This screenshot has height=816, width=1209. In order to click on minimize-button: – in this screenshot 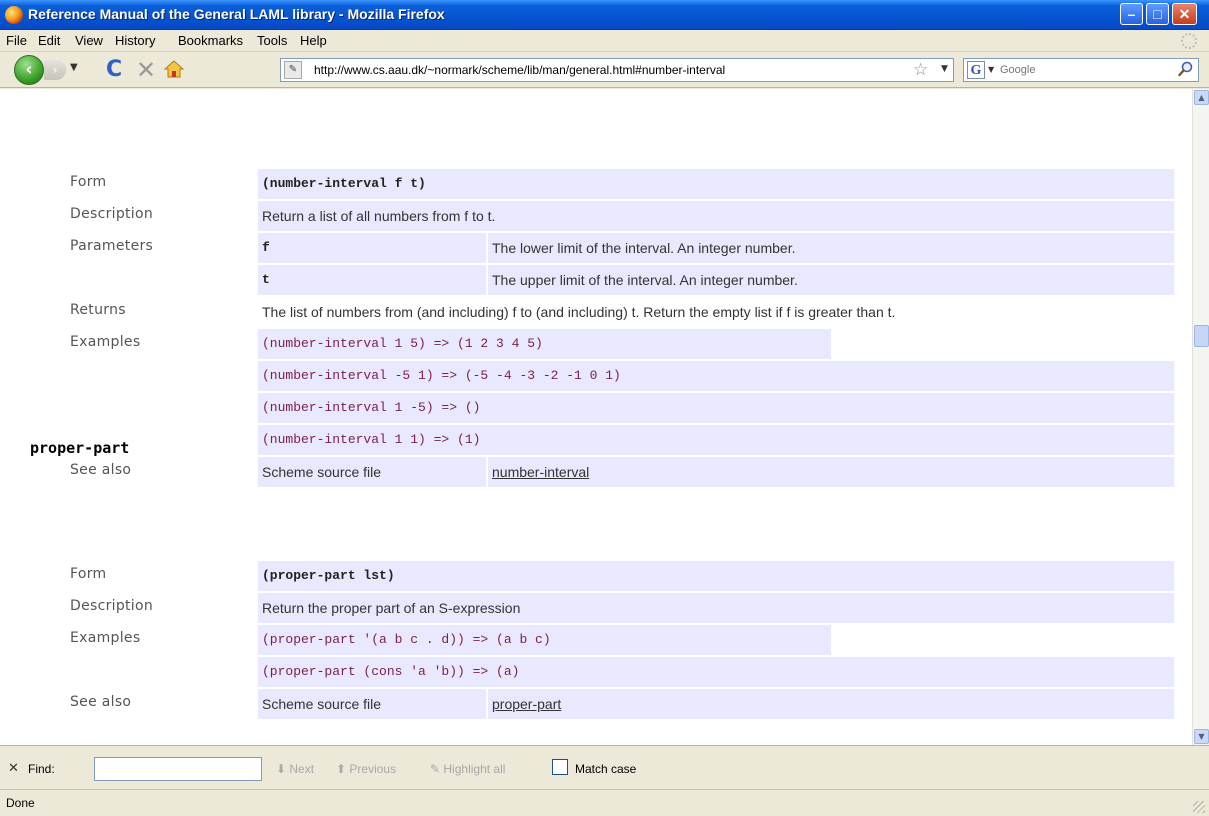, I will do `click(1131, 14)`.